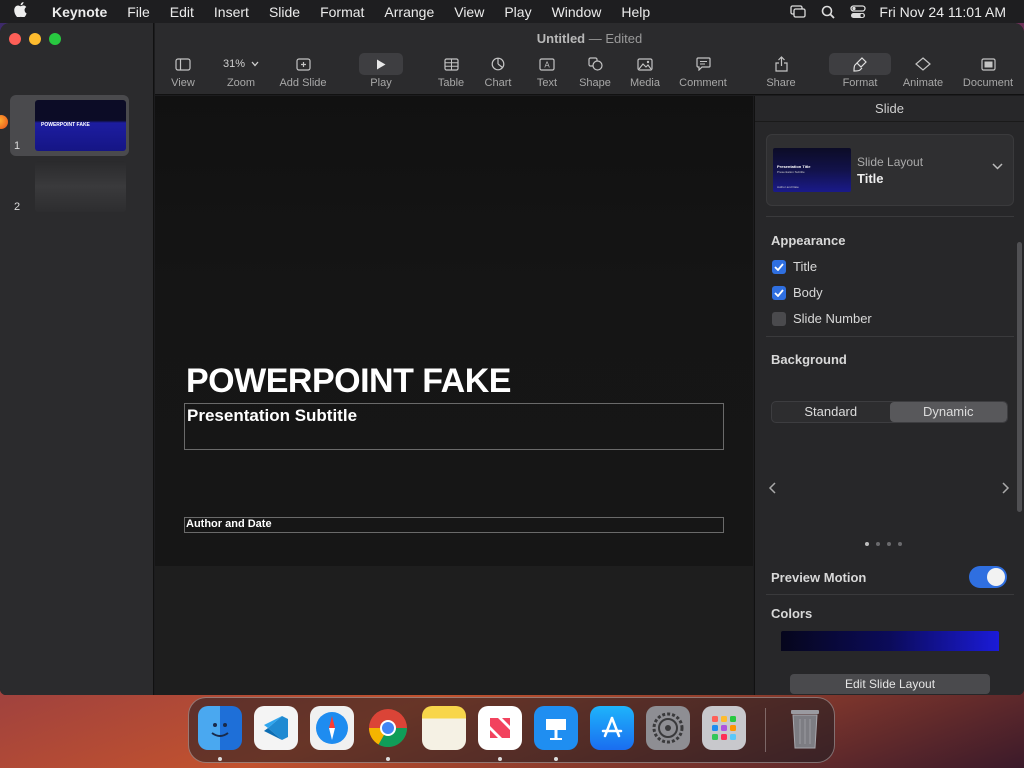 The width and height of the screenshot is (1024, 768). Describe the element at coordinates (15, 39) in the screenshot. I see `close-window-button` at that location.